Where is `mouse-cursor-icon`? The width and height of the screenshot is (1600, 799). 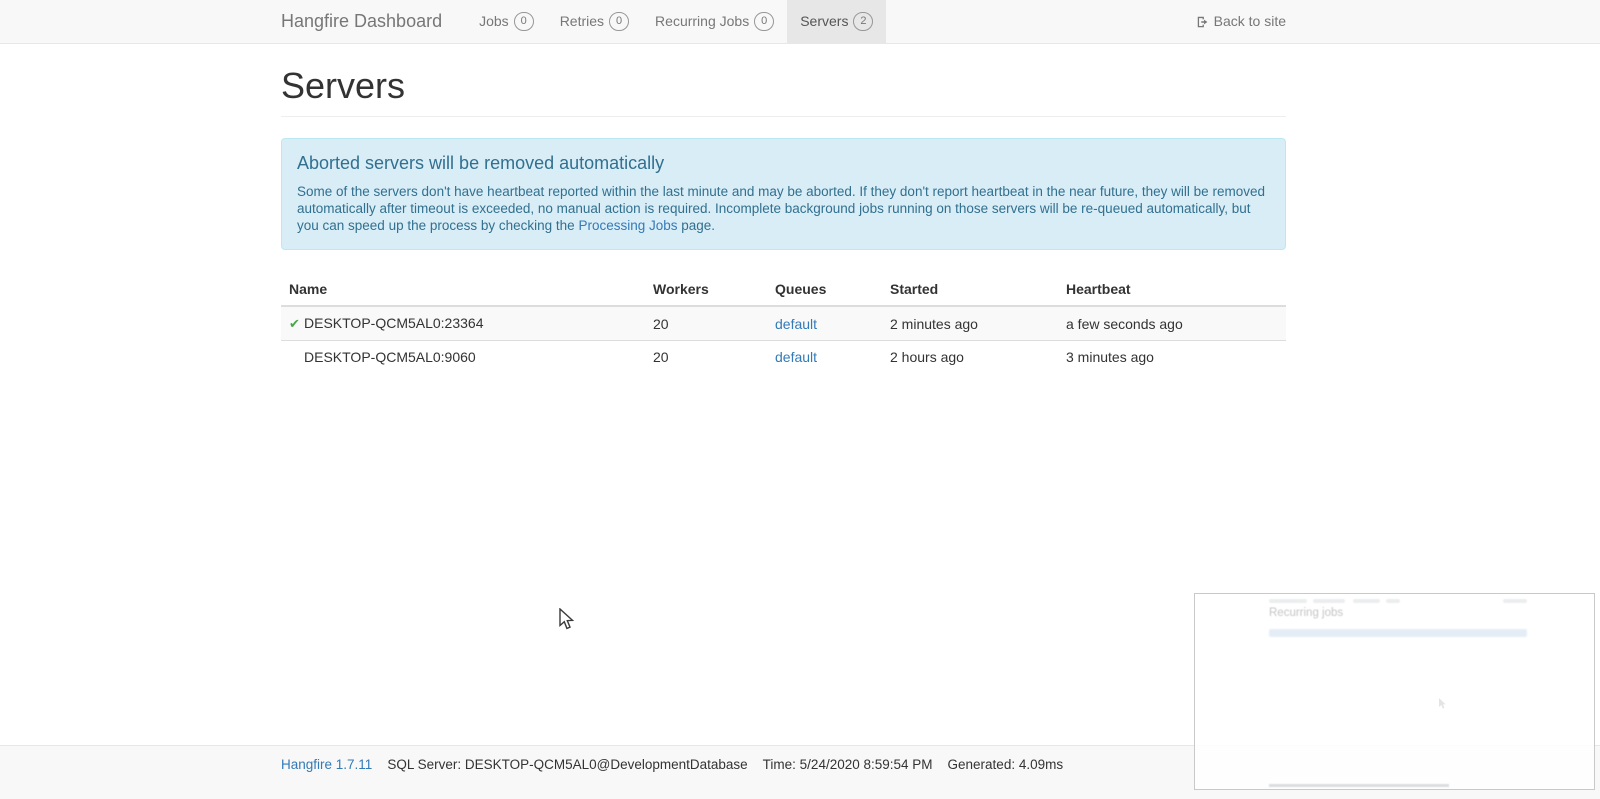 mouse-cursor-icon is located at coordinates (568, 621).